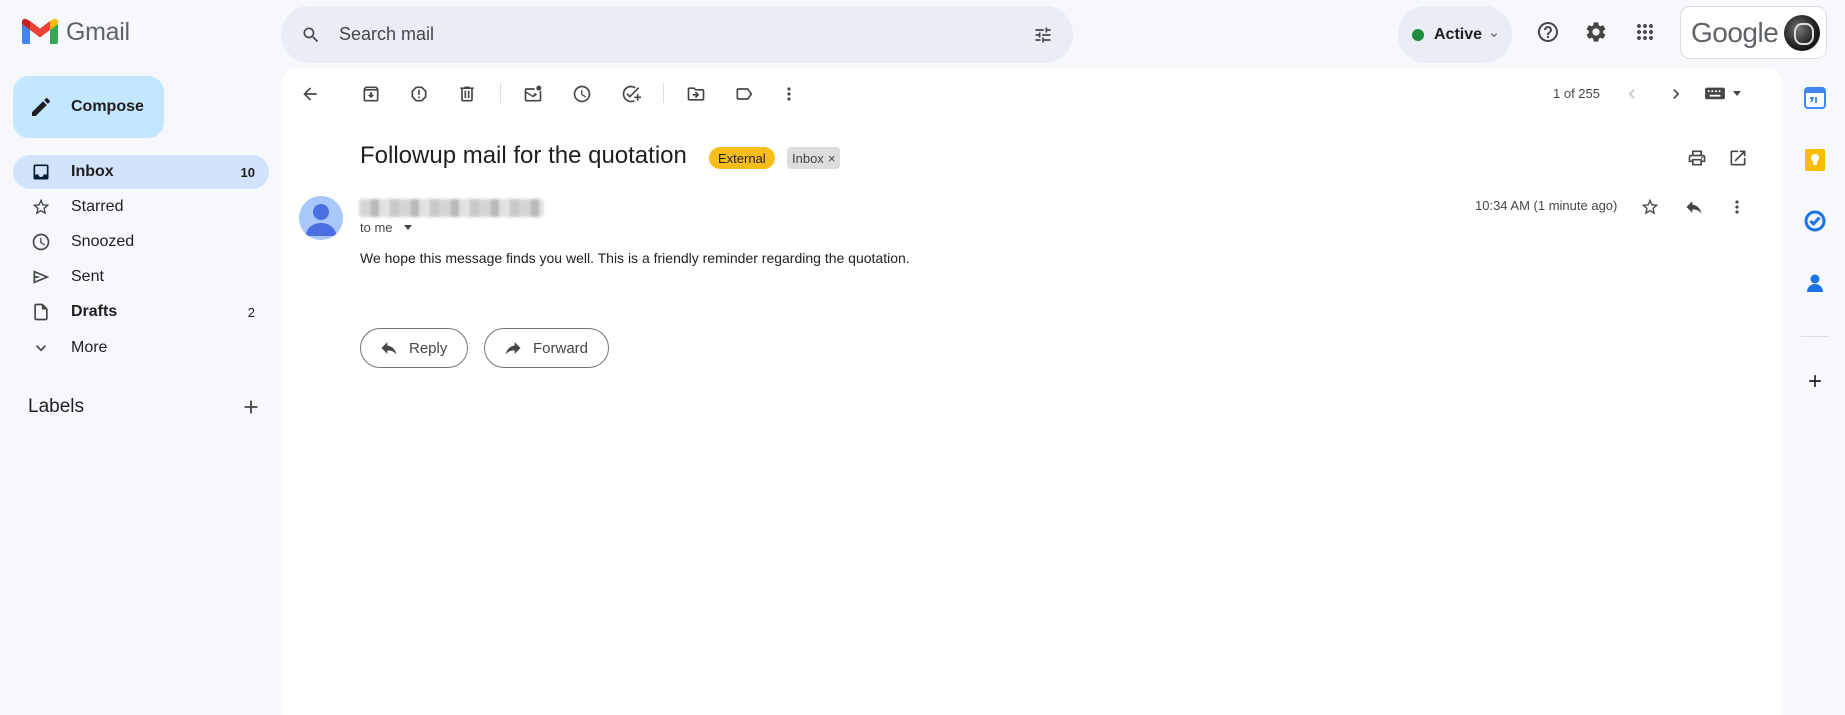 The image size is (1845, 715). I want to click on delete-trash-icon, so click(467, 94).